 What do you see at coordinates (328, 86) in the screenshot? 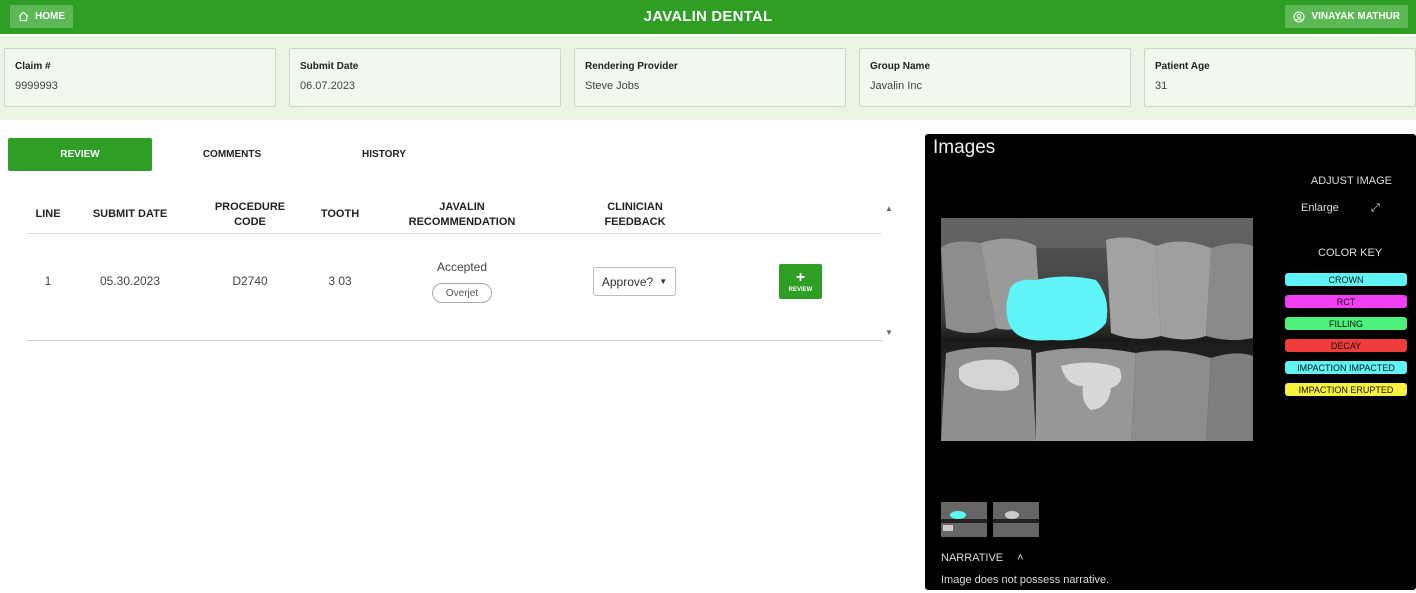
I see `submit-date-value: 06.07.2023` at bounding box center [328, 86].